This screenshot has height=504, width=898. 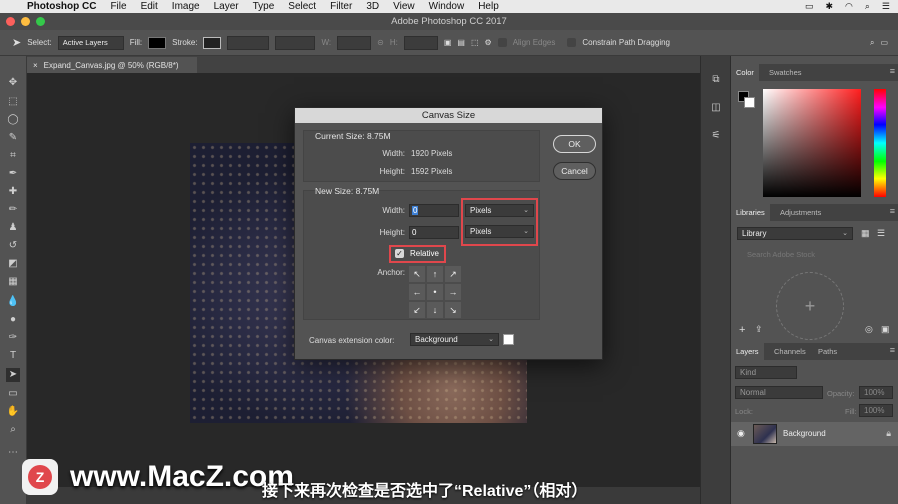 What do you see at coordinates (475, 42) in the screenshot?
I see `path-arrange-icon: ⬚` at bounding box center [475, 42].